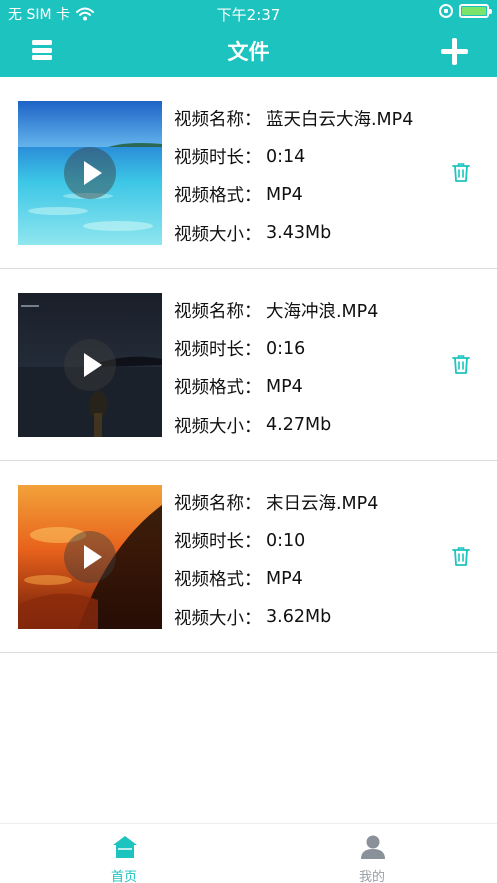 The width and height of the screenshot is (497, 883). What do you see at coordinates (322, 503) in the screenshot?
I see `video-name: 末日云海.MP4` at bounding box center [322, 503].